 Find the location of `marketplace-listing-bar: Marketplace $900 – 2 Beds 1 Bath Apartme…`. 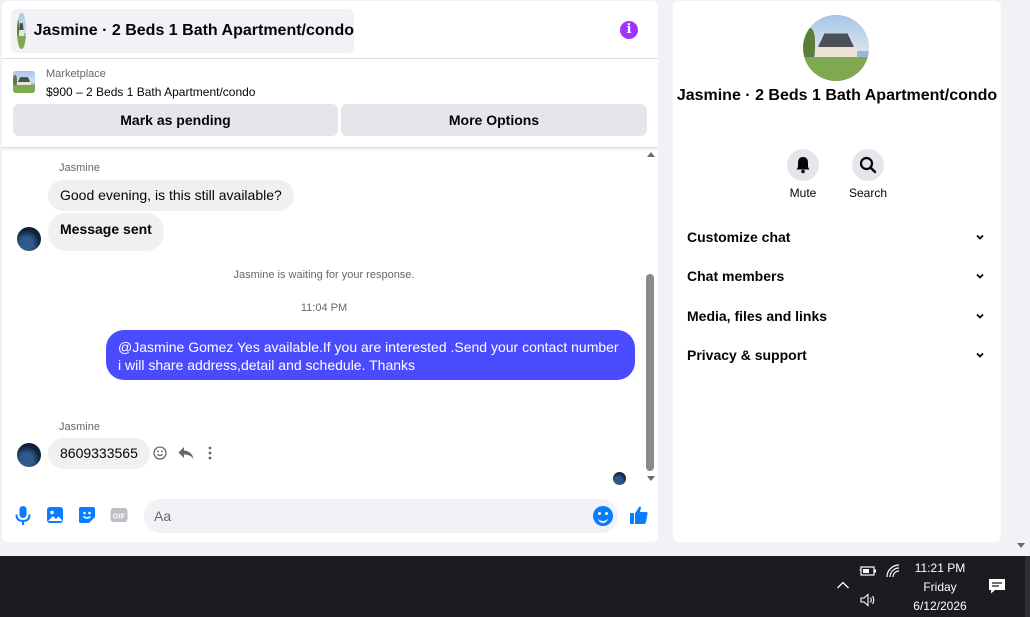

marketplace-listing-bar: Marketplace $900 – 2 Beds 1 Bath Apartme… is located at coordinates (330, 104).